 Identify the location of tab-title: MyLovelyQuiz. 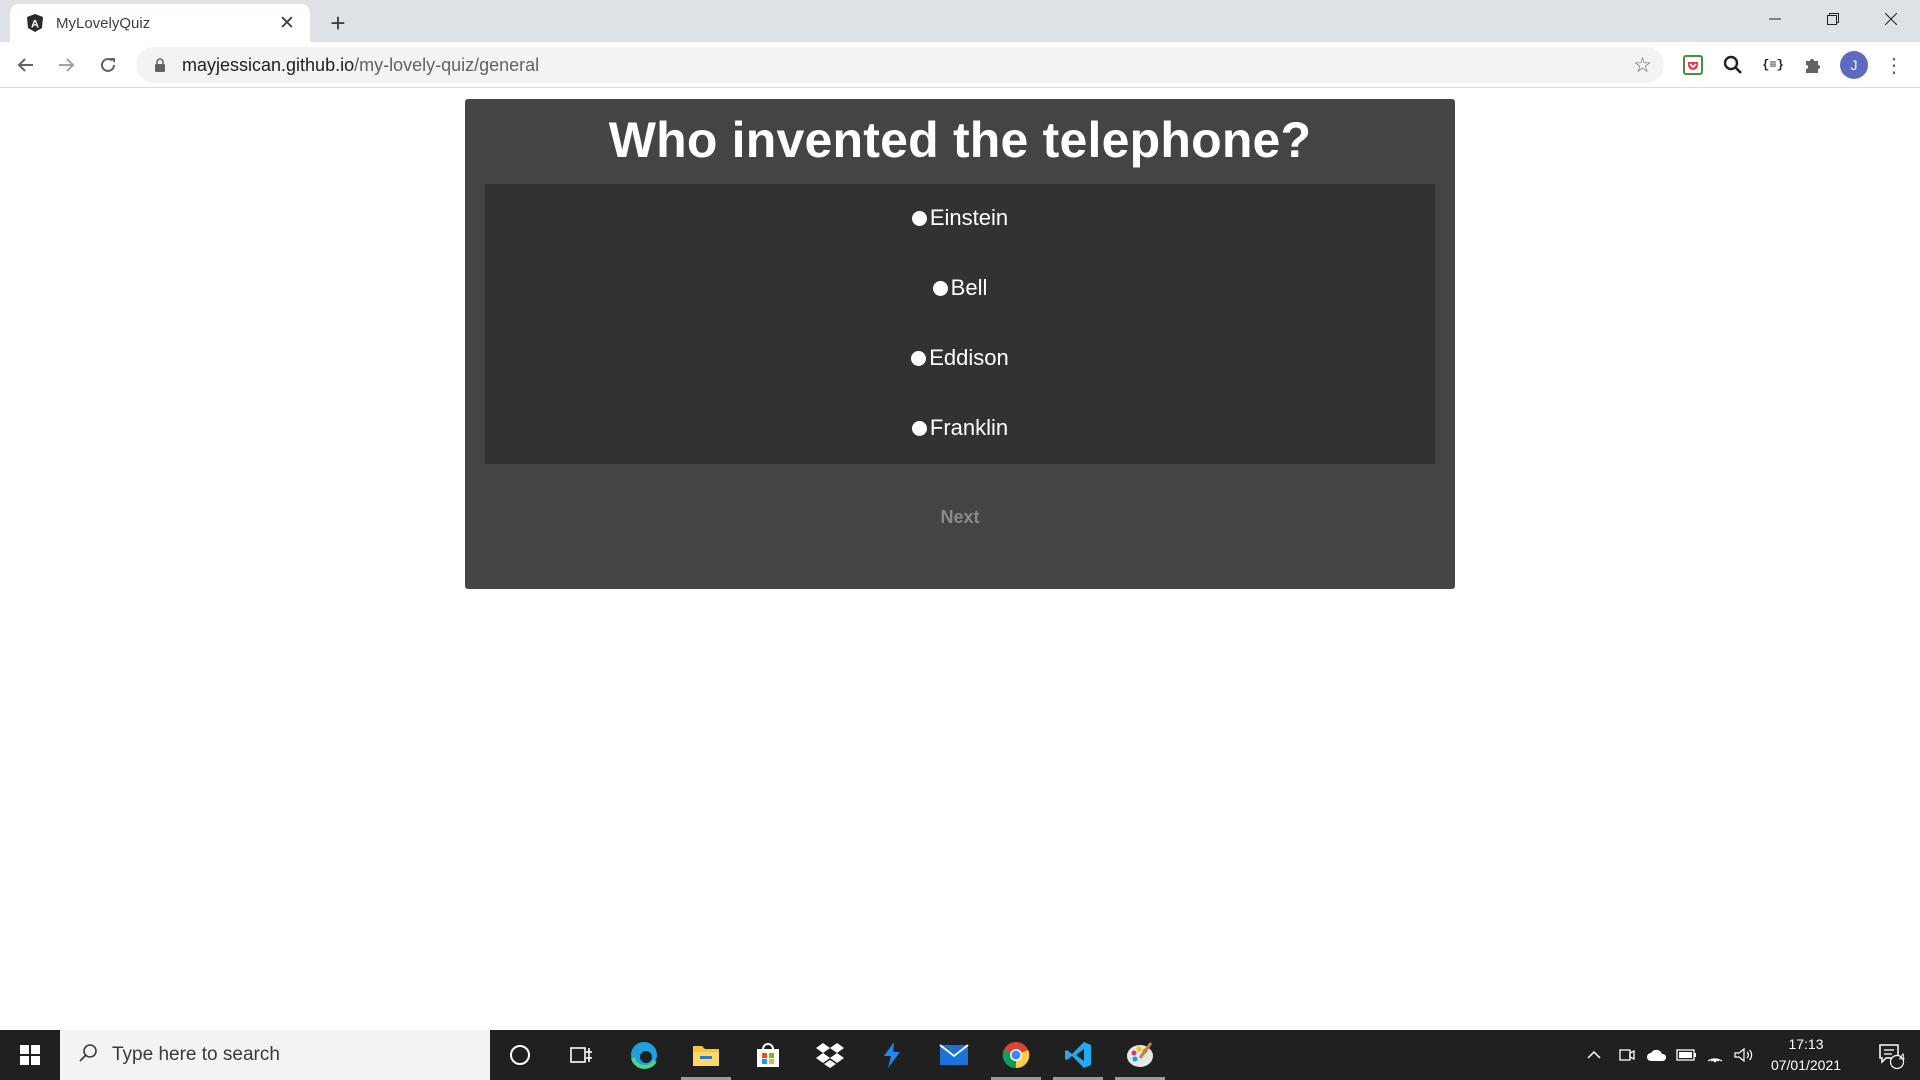
(103, 23).